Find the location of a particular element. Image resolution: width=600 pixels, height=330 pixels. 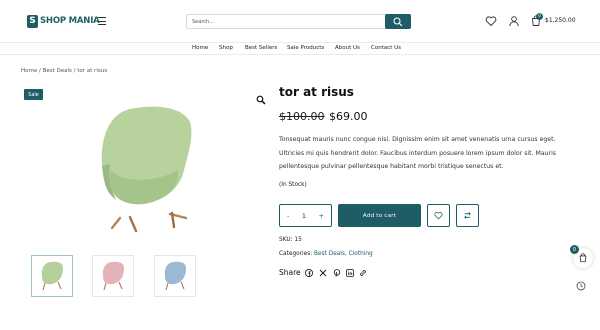

cart-icon is located at coordinates (583, 258).